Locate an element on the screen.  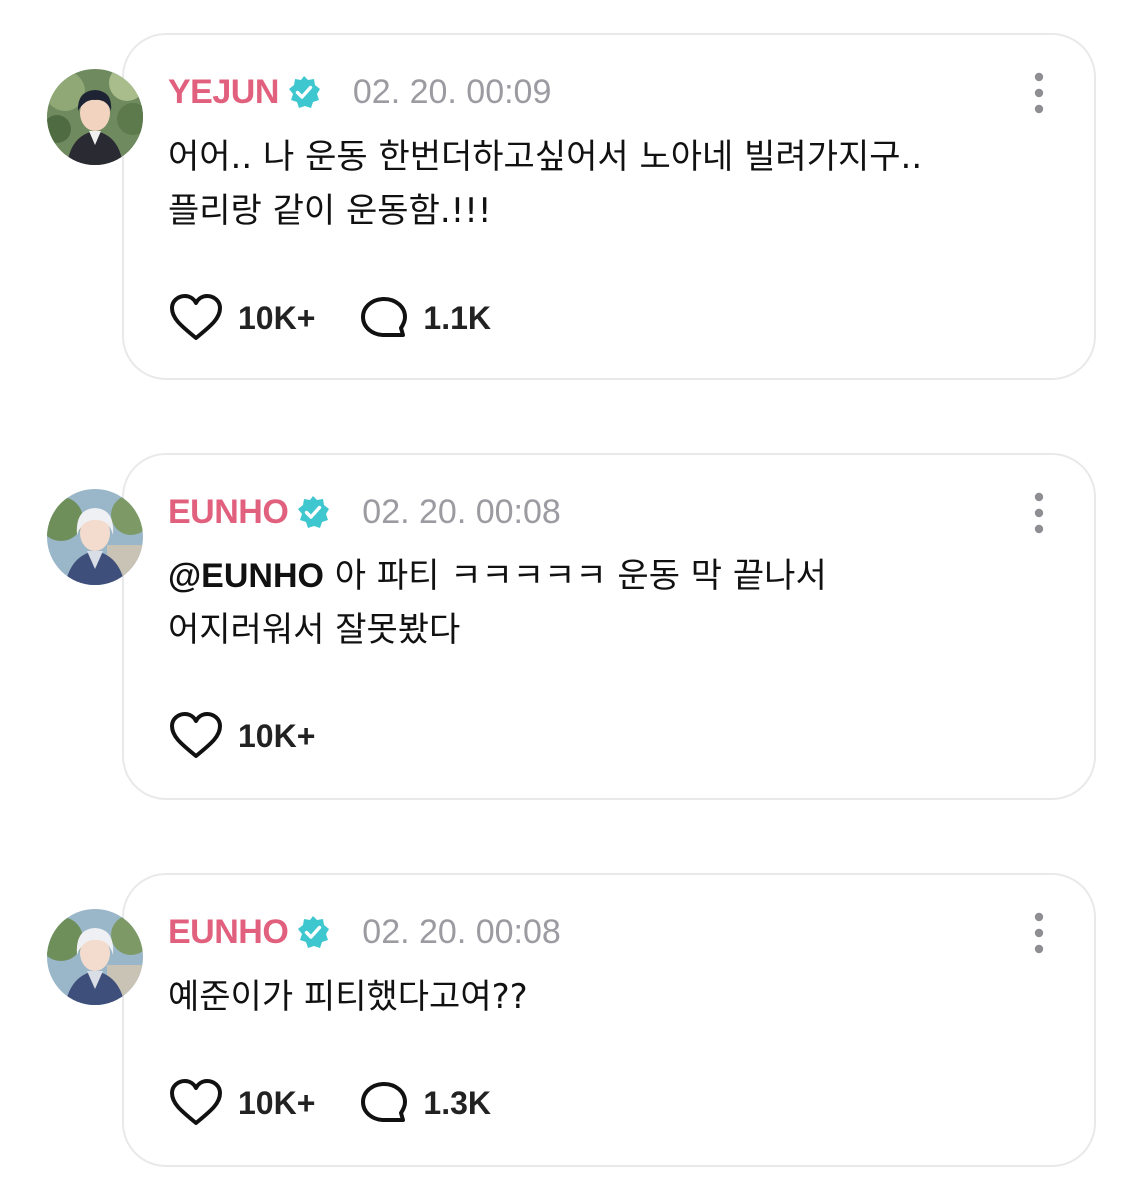
post-header: YEJUN 02. 20. 00:09 is located at coordinates (359, 92).